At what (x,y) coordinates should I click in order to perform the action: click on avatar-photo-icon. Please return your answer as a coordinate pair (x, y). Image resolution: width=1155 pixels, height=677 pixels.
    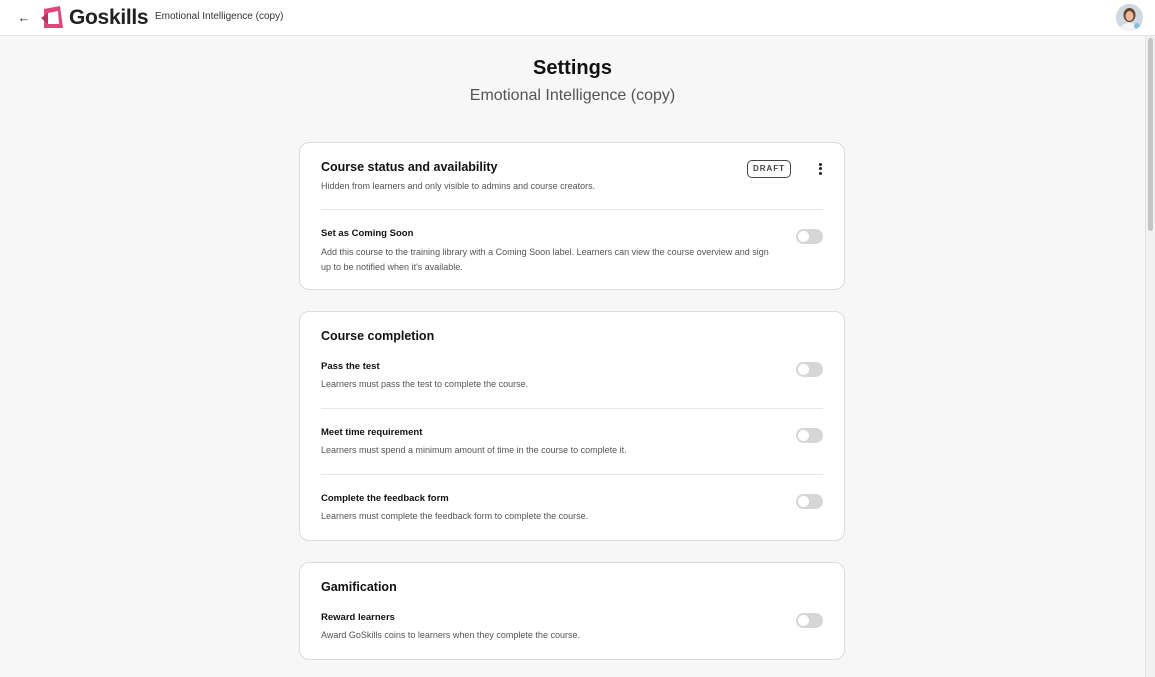
    Looking at the image, I should click on (1129, 17).